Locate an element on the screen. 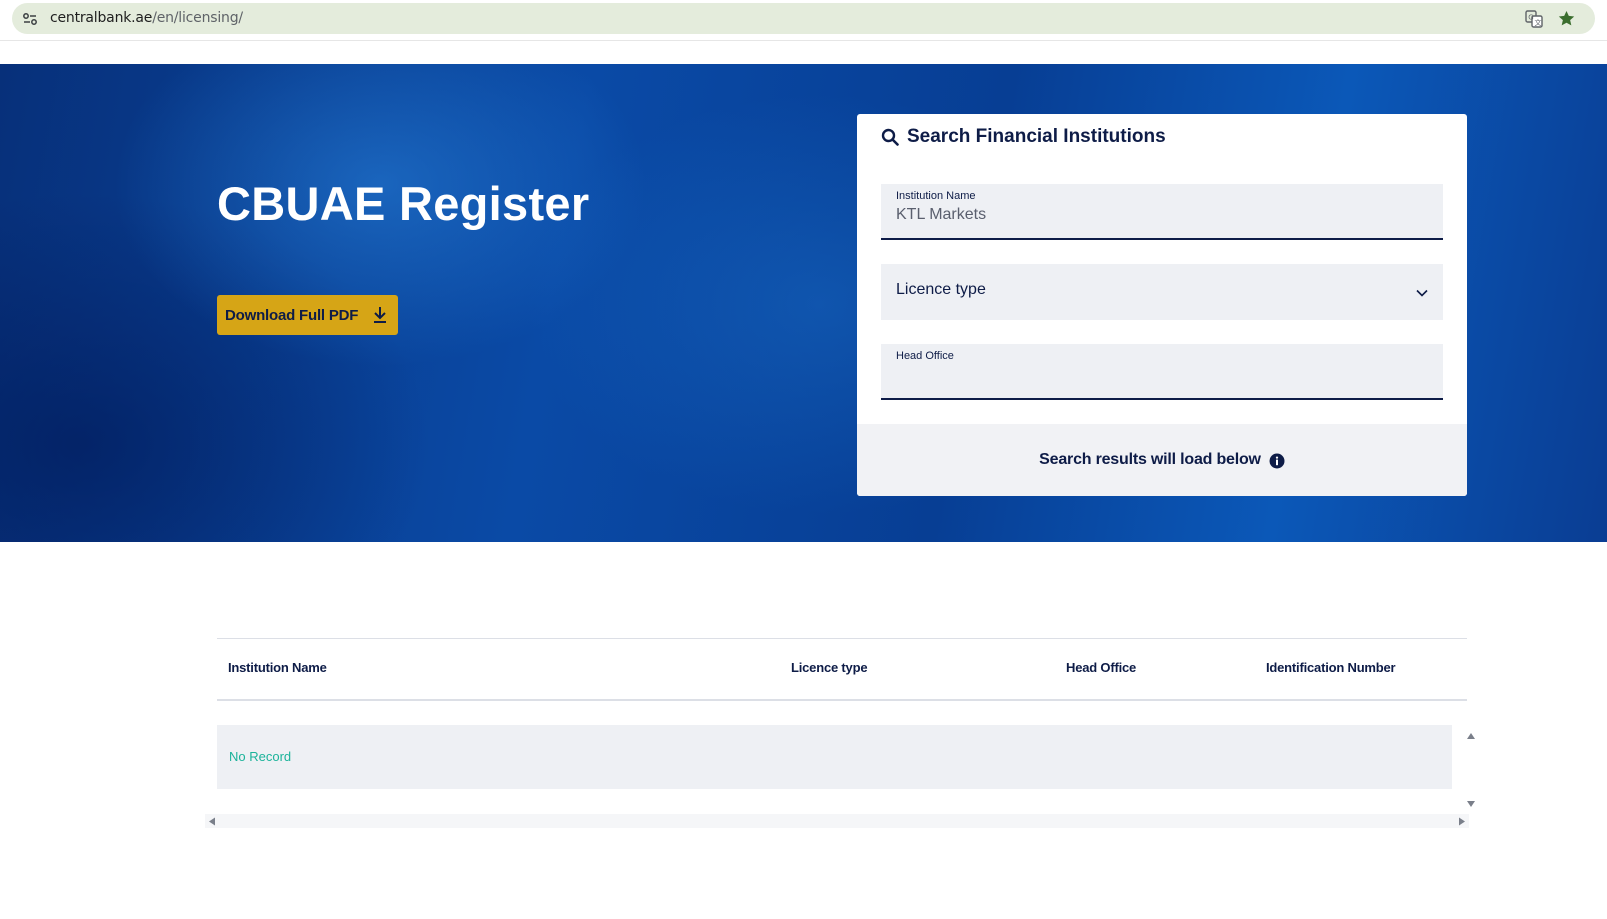 Image resolution: width=1607 pixels, height=919 pixels. svg-text: G is located at coordinates (1530, 18).